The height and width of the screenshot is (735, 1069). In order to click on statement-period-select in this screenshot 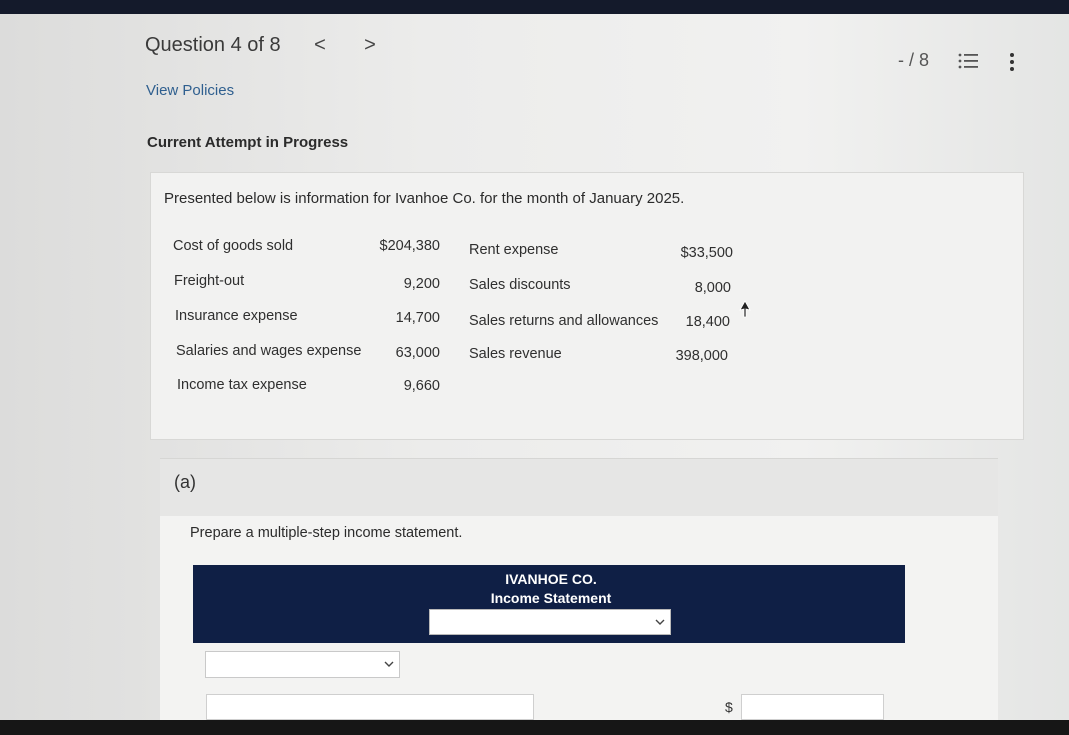, I will do `click(550, 622)`.